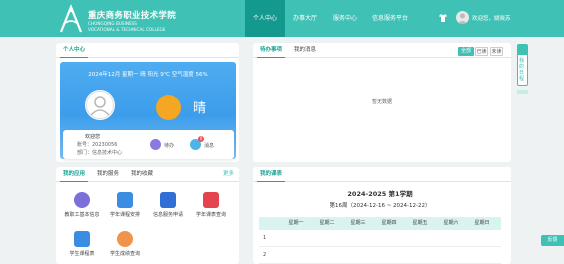  I want to click on school-name-en: CHONGQING BUSINESS, so click(112, 23).